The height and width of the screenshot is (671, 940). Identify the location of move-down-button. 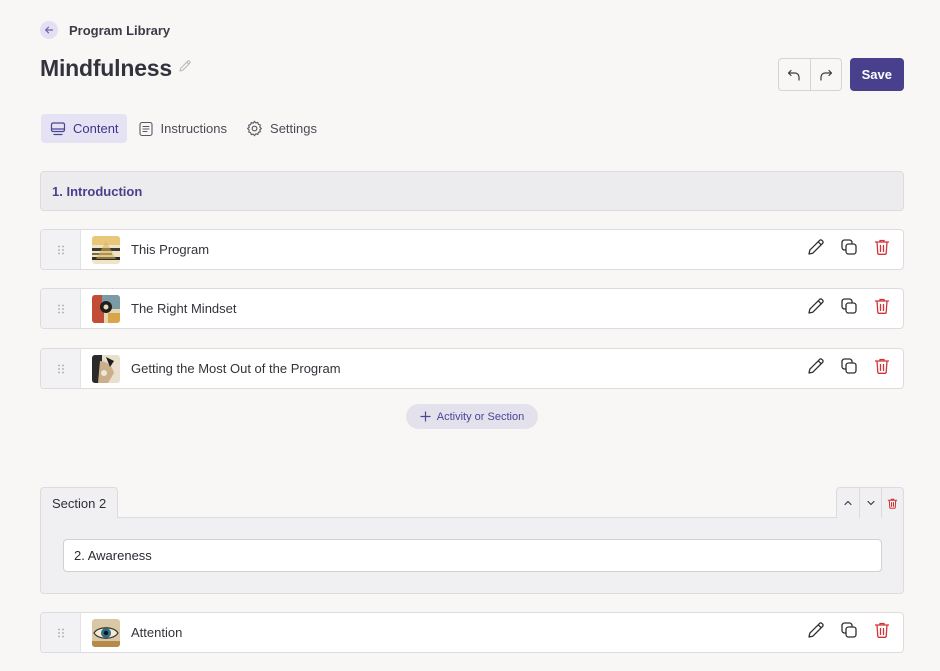
(870, 503).